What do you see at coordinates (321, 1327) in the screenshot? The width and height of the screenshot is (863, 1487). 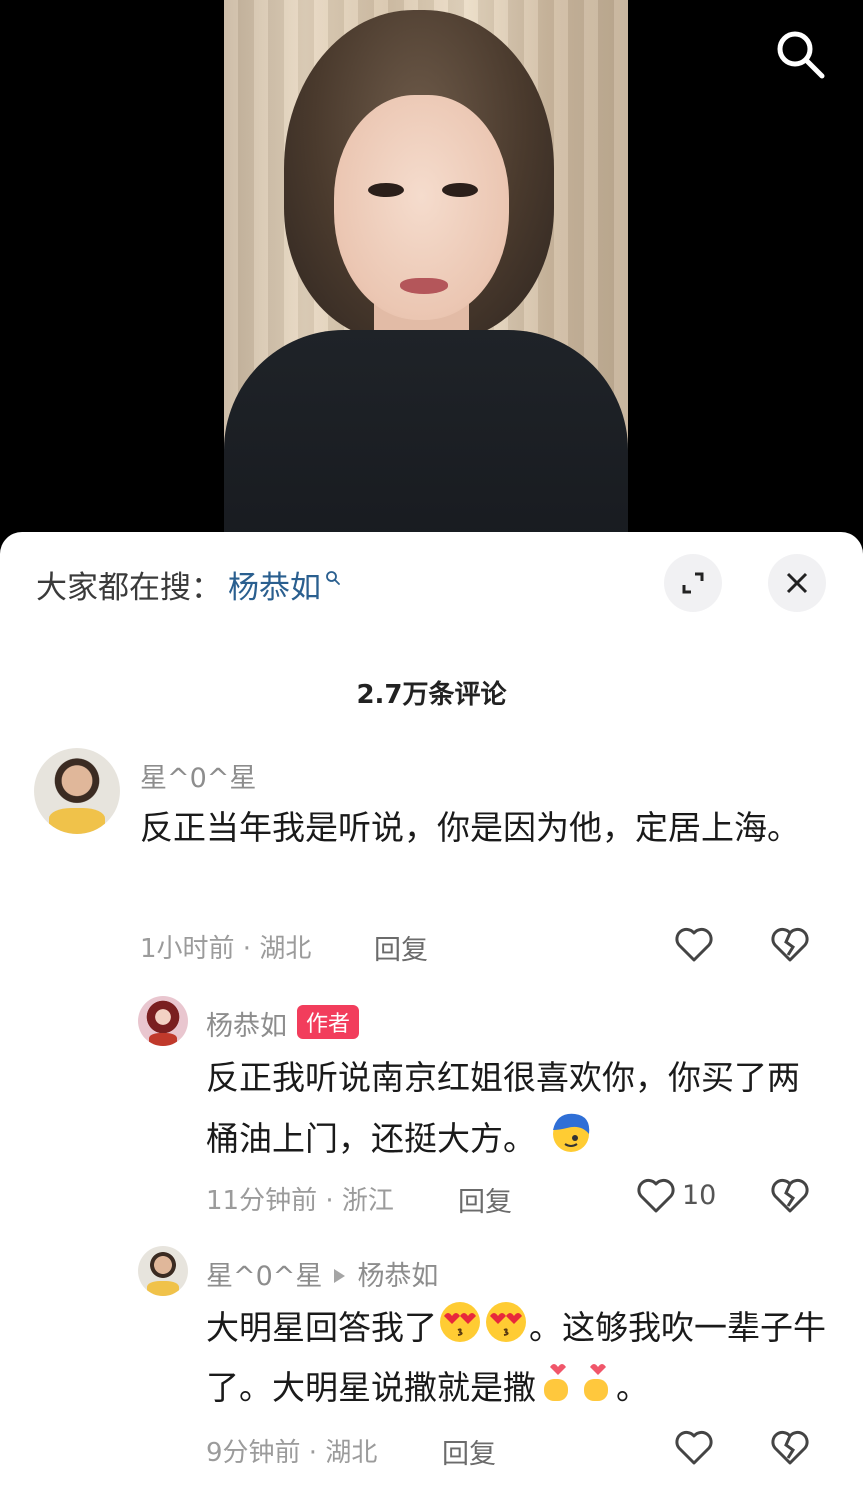 I see `reply-text-part-1: 大明星回答我了` at bounding box center [321, 1327].